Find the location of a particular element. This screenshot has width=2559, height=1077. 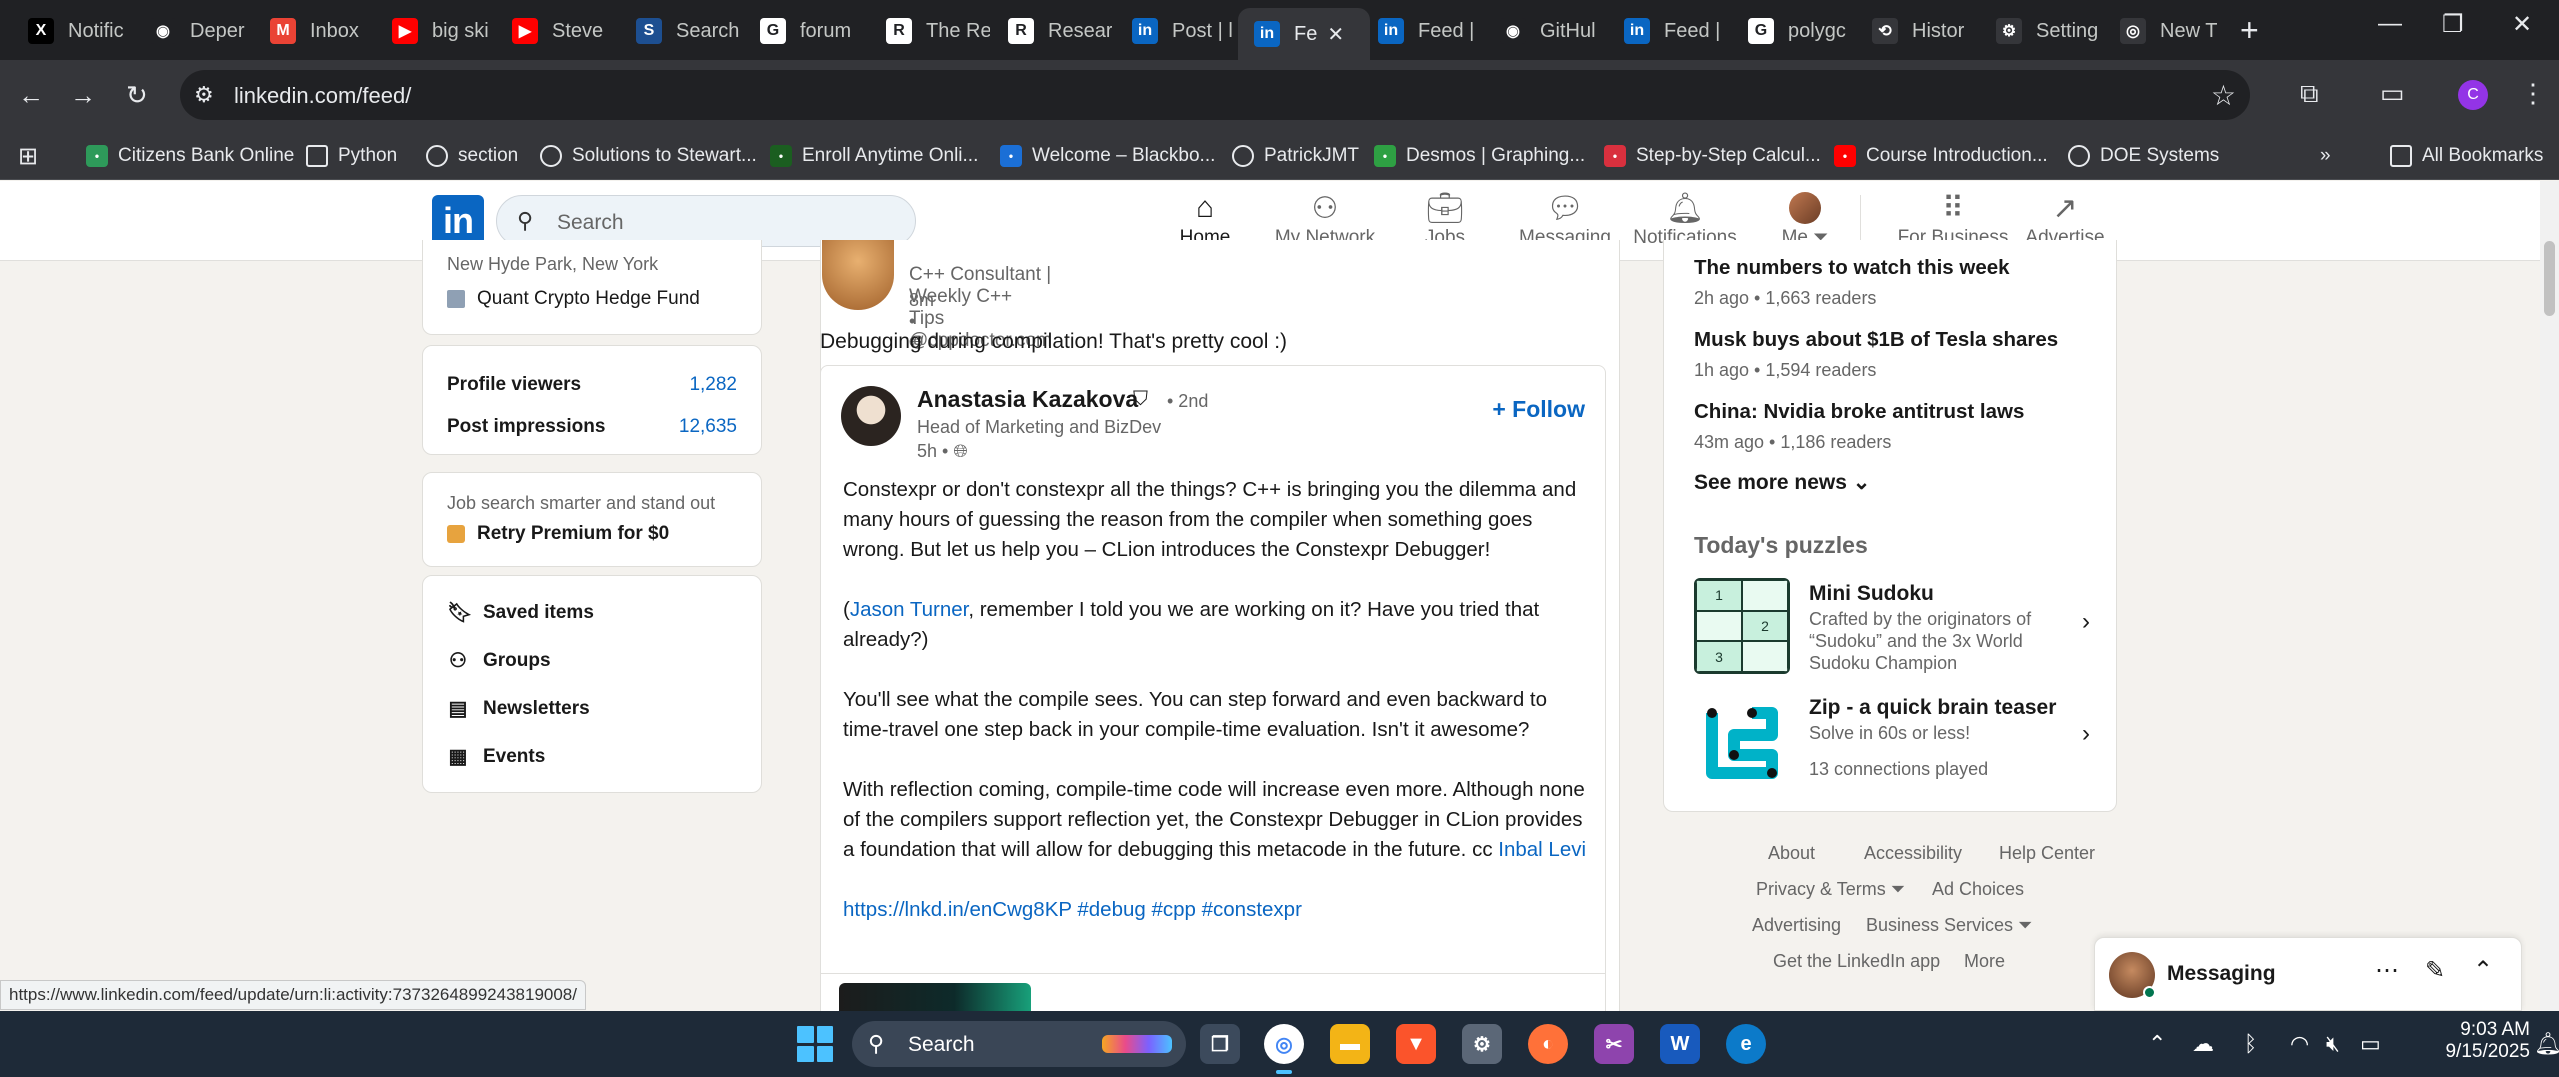

messaging-overlay: Messaging ⋯ ✎ ⌃ is located at coordinates (2308, 974).